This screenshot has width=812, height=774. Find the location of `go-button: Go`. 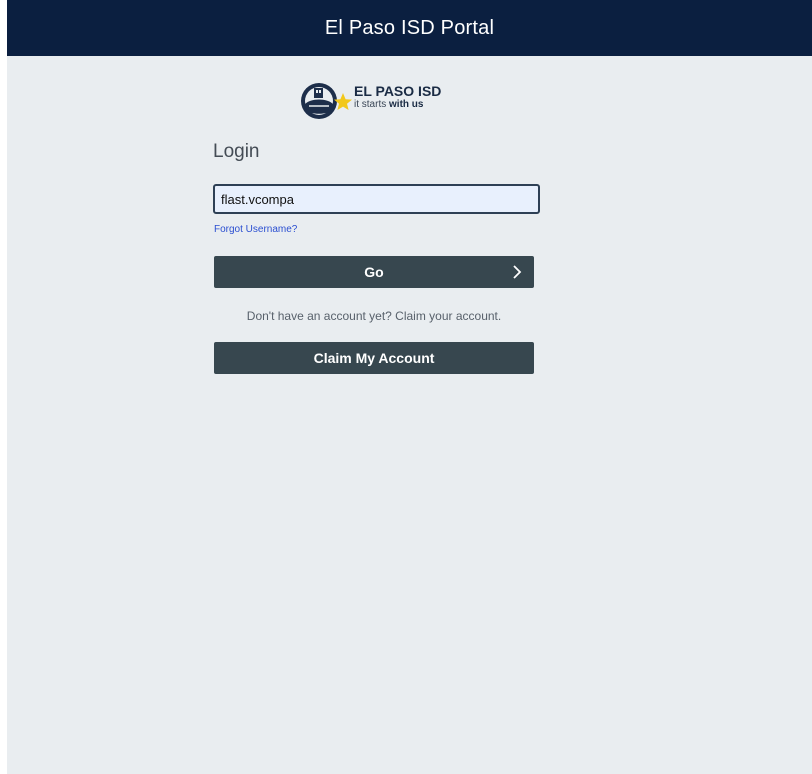

go-button: Go is located at coordinates (374, 272).